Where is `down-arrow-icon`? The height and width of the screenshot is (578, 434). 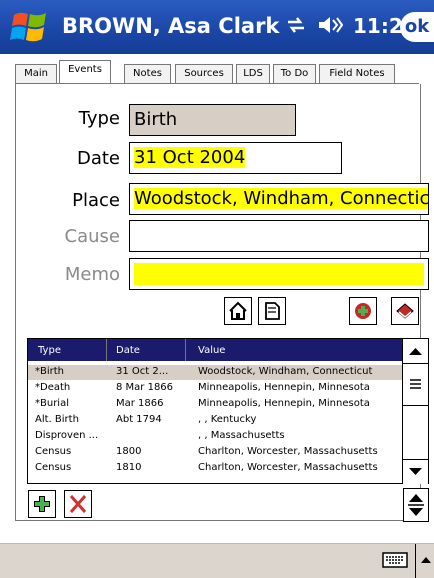 down-arrow-icon is located at coordinates (415, 471).